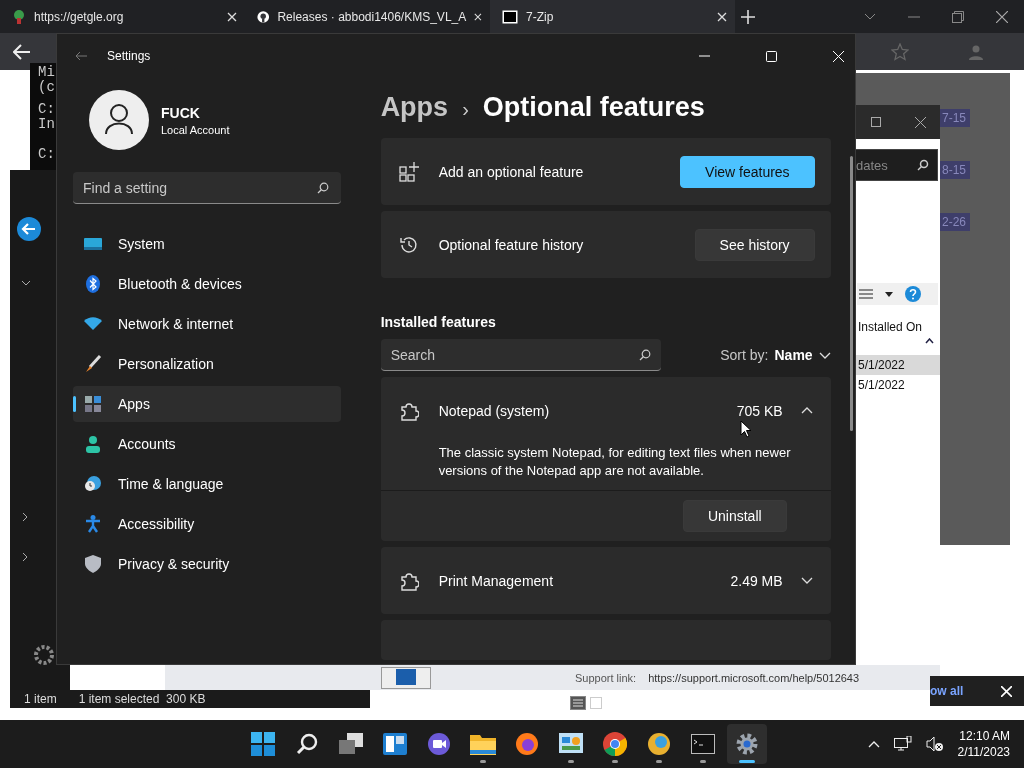 This screenshot has width=1024, height=768. Describe the element at coordinates (351, 744) in the screenshot. I see `stacked-windows-icon` at that location.